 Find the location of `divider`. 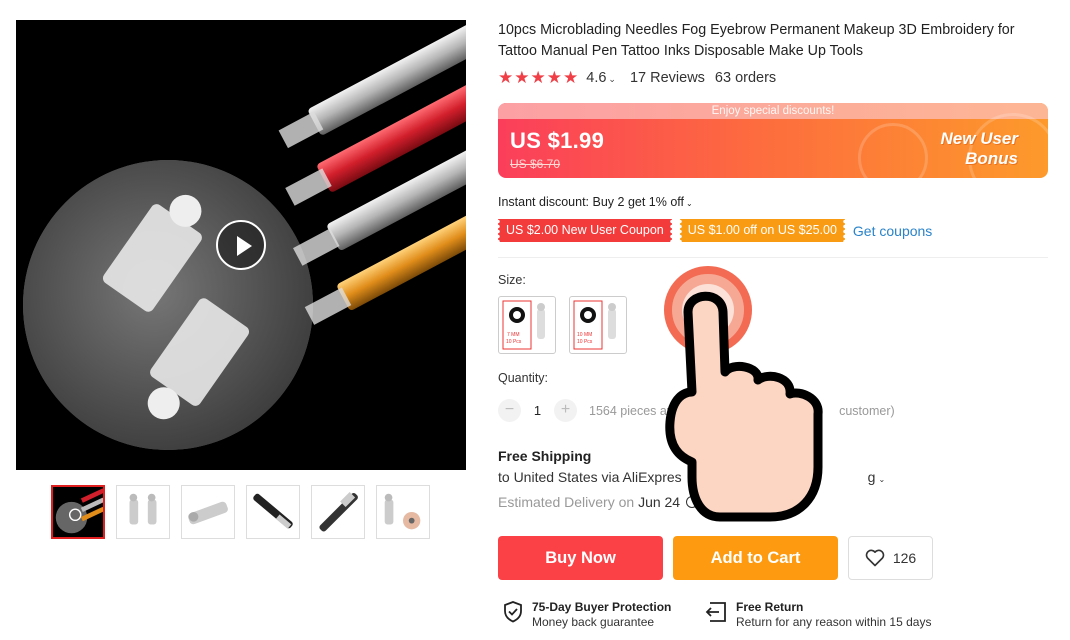

divider is located at coordinates (773, 257).